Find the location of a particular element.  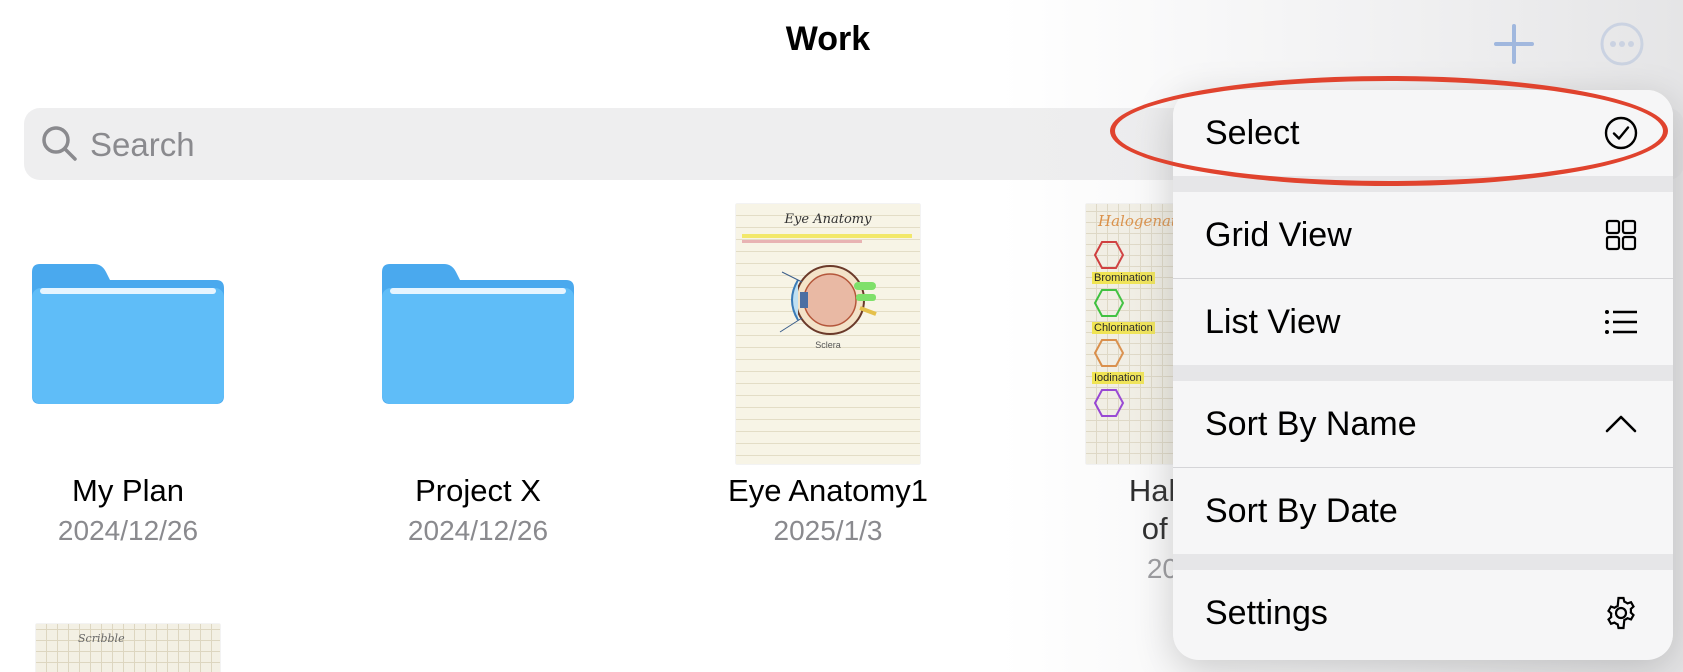

eye-diagram-icon is located at coordinates (828, 300).